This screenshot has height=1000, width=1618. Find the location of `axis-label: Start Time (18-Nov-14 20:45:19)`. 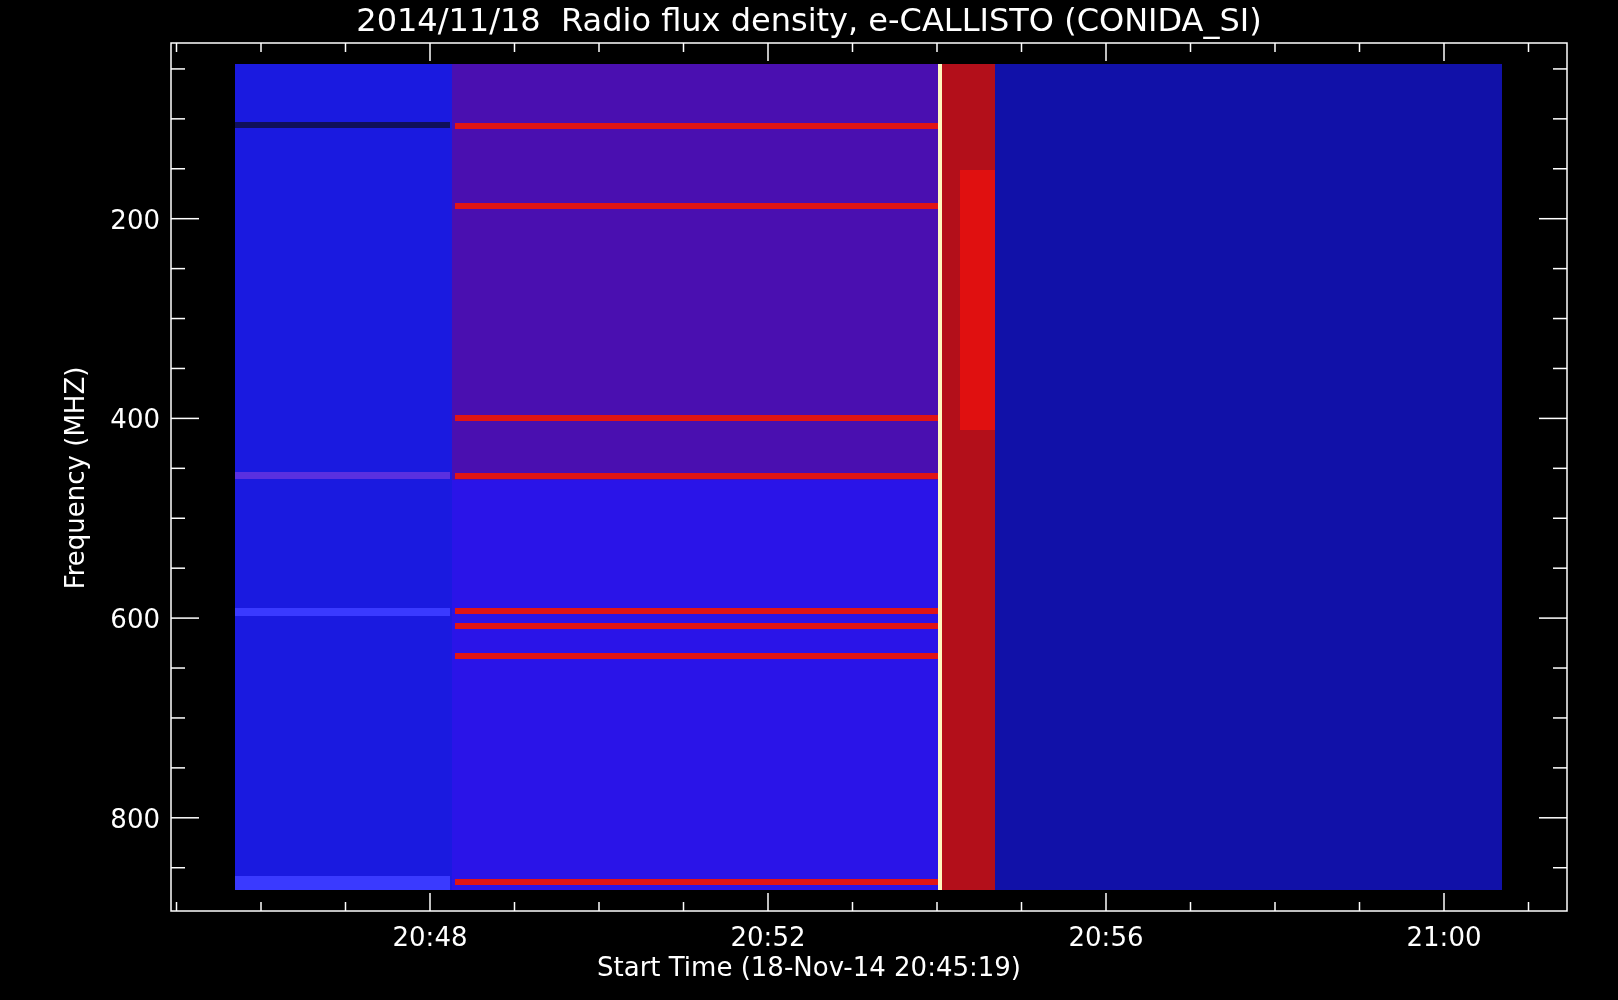

axis-label: Start Time (18-Nov-14 20:45:19) is located at coordinates (809, 967).